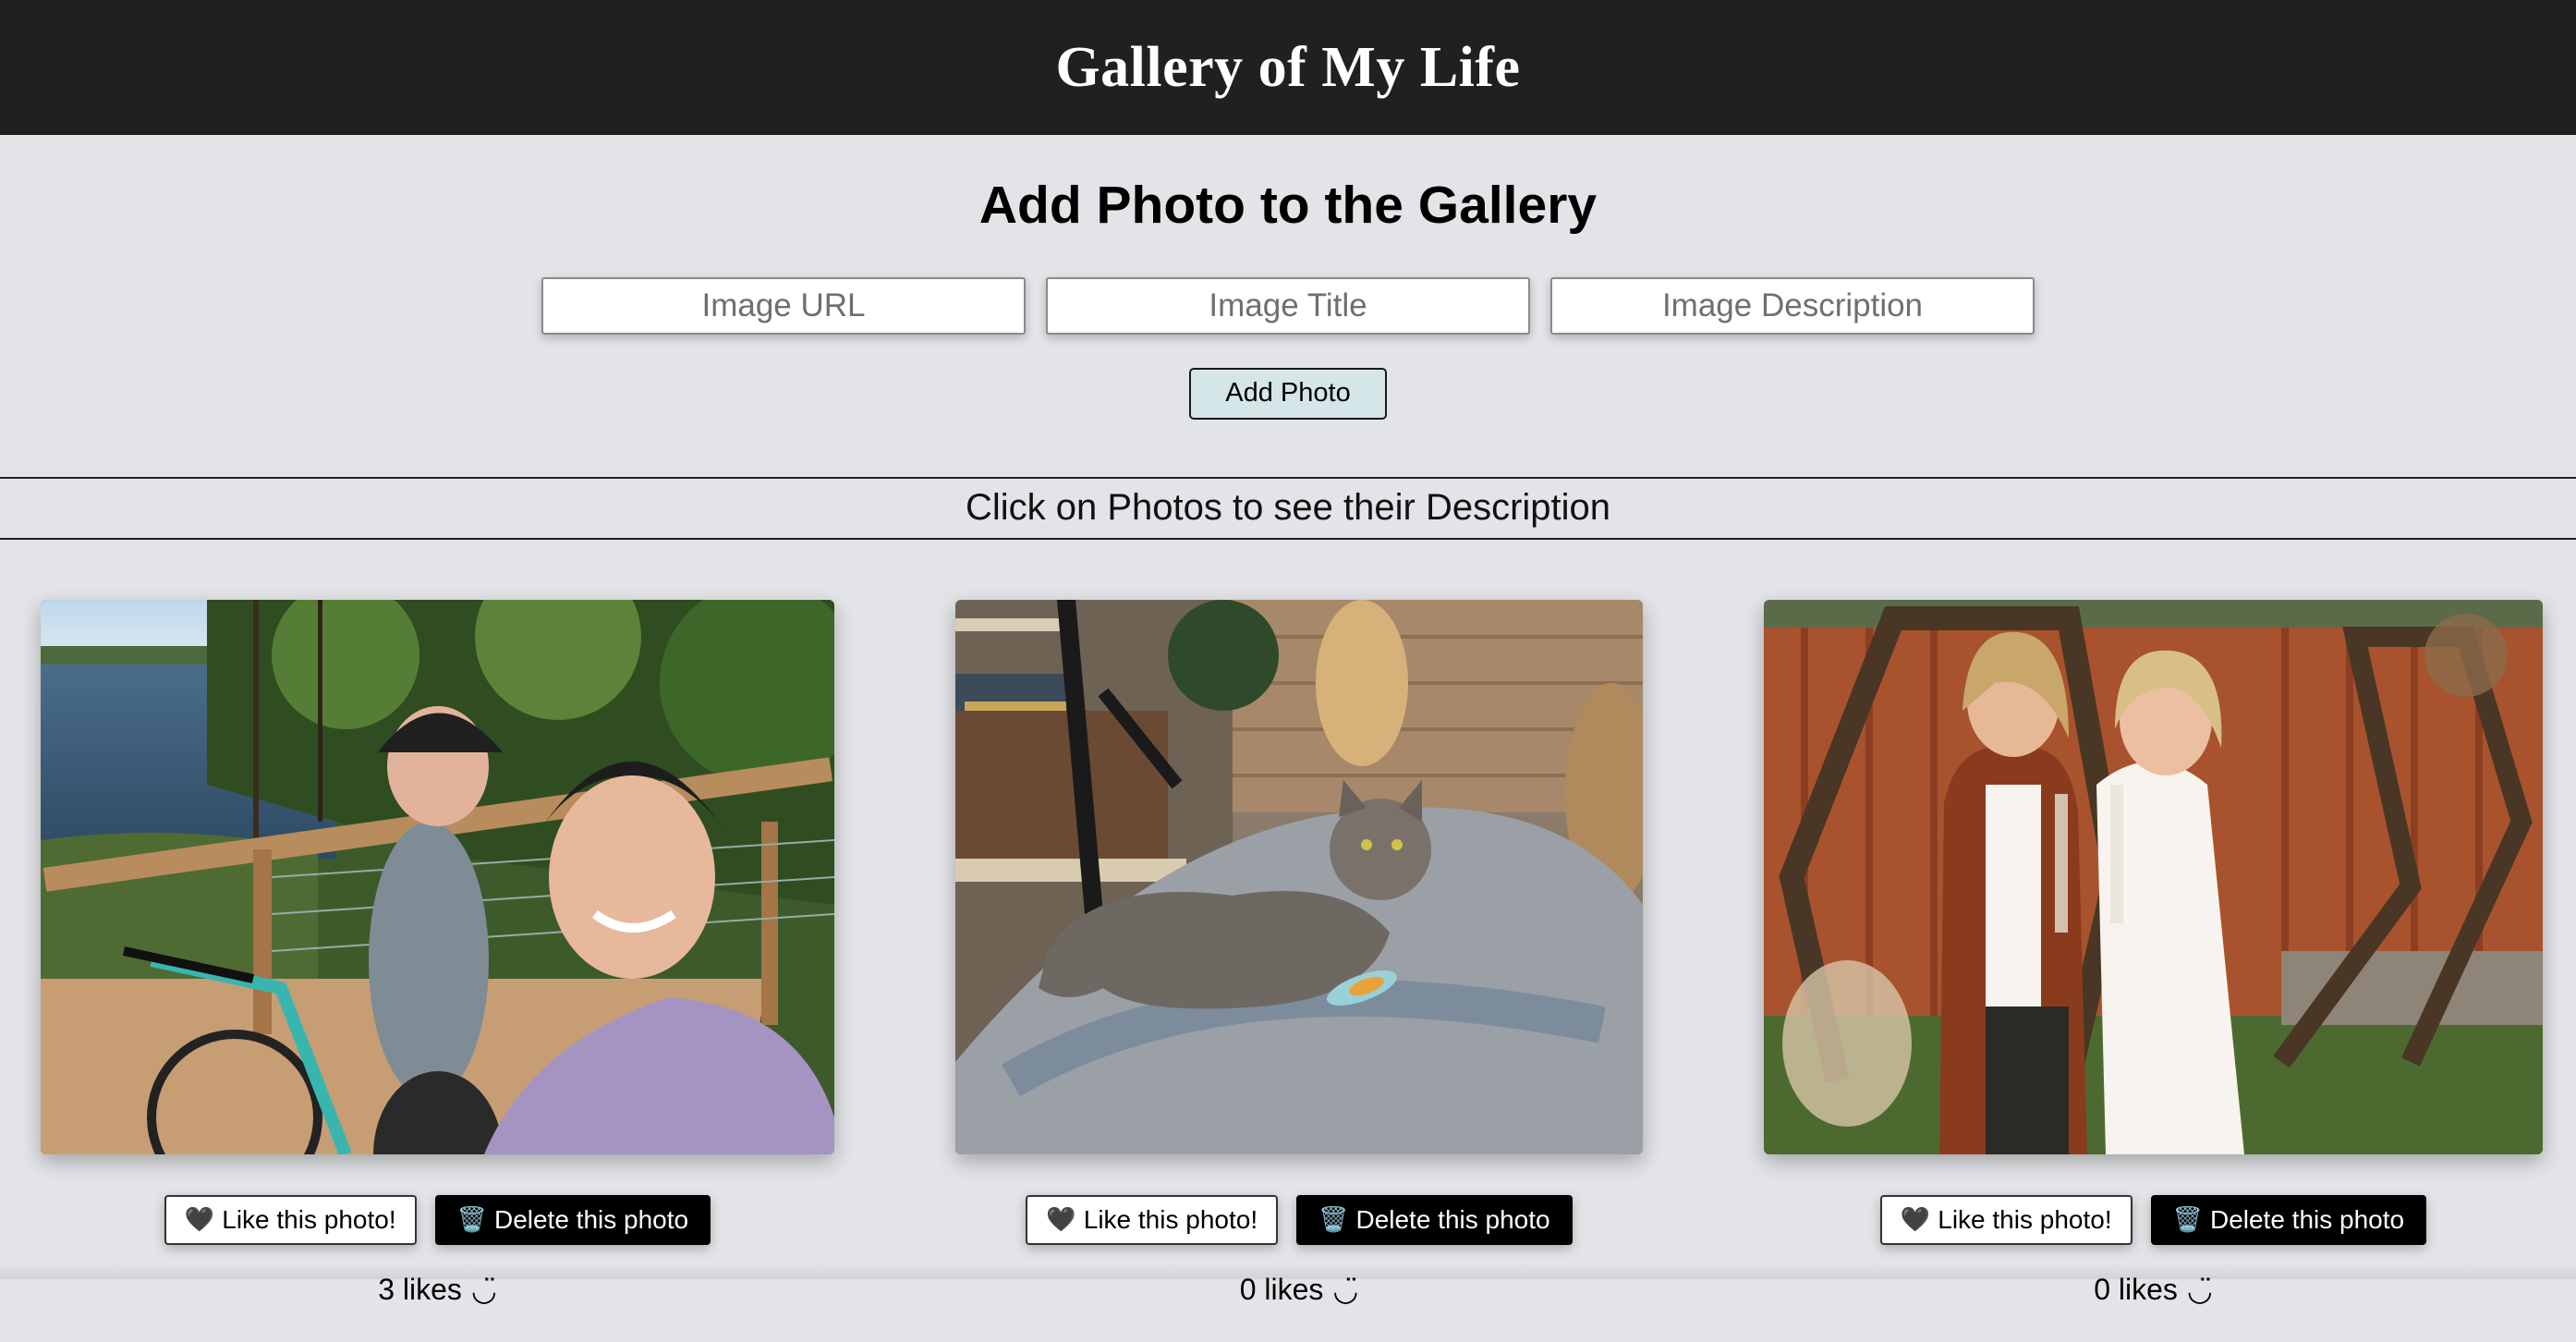  Describe the element at coordinates (1288, 393) in the screenshot. I see `add-photo-button: Add Photo` at that location.